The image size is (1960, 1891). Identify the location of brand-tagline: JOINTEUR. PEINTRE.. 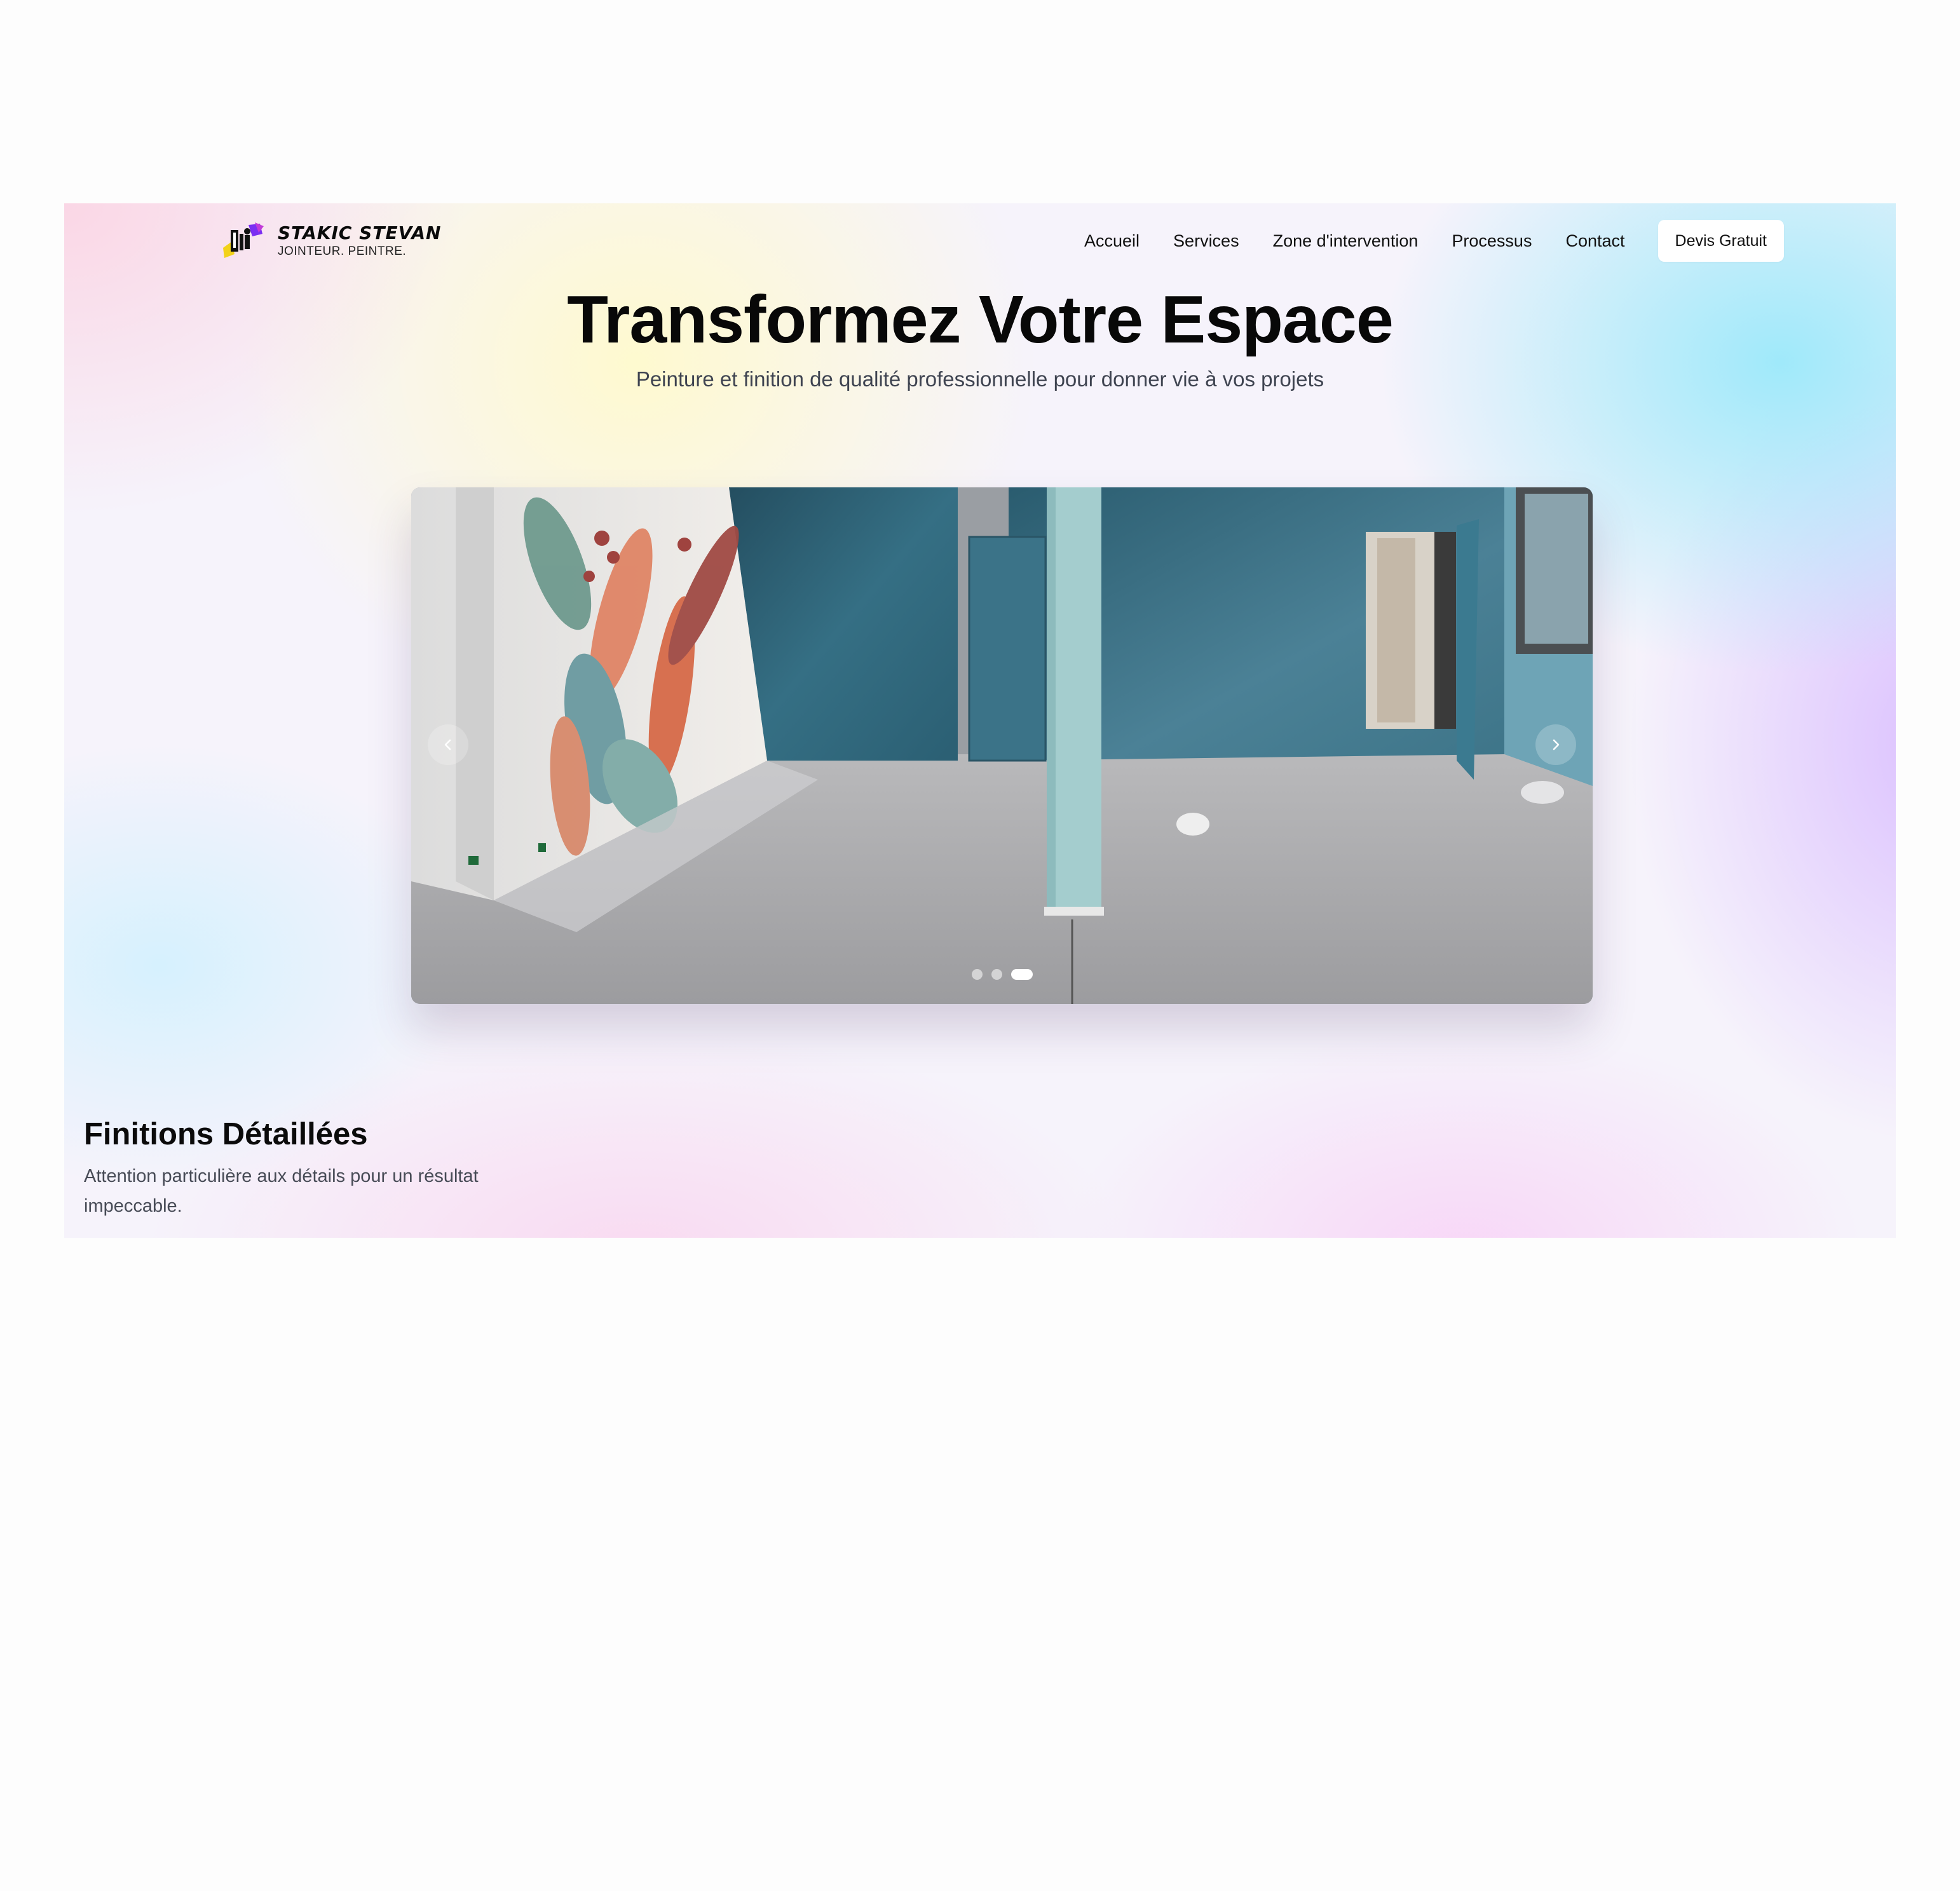
(342, 251).